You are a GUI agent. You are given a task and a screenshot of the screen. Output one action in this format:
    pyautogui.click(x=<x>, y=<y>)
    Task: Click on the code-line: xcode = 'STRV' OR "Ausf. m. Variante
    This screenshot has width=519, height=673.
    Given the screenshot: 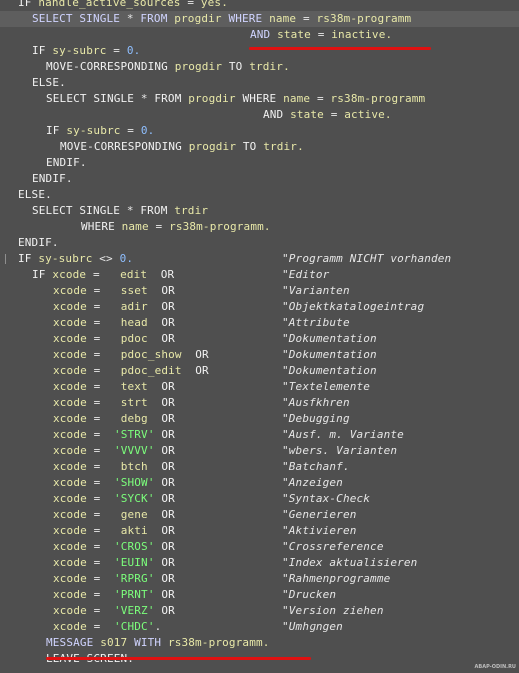 What is the action you would take?
    pyautogui.click(x=259, y=435)
    